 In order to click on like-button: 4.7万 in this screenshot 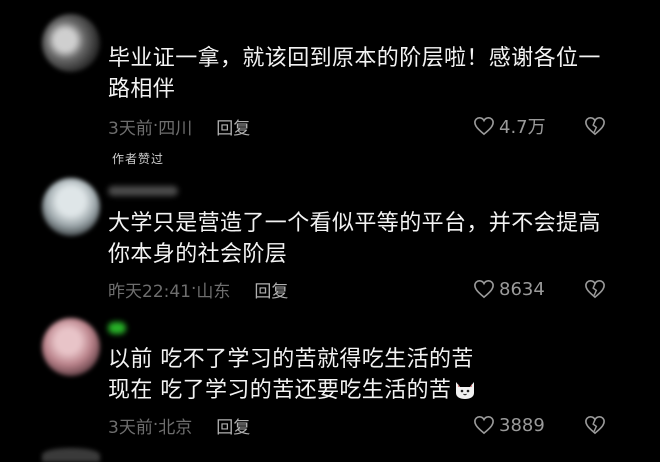, I will do `click(509, 126)`.